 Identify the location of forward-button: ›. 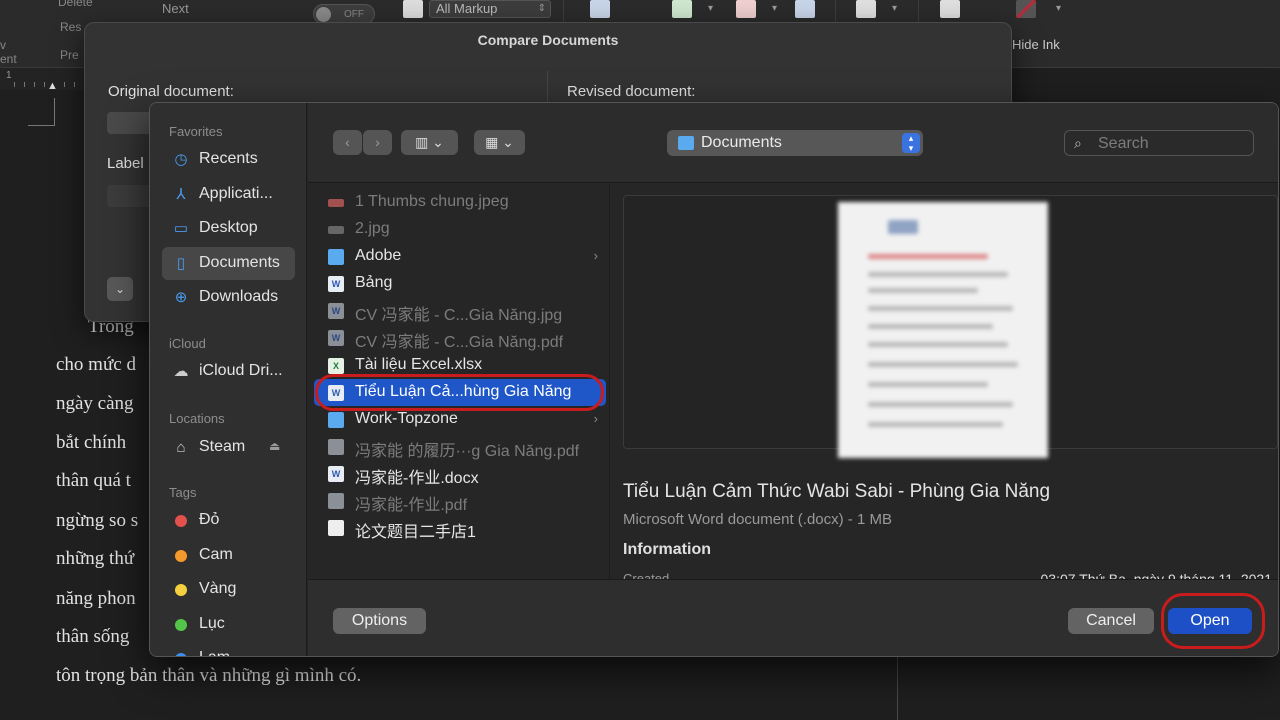
(377, 142).